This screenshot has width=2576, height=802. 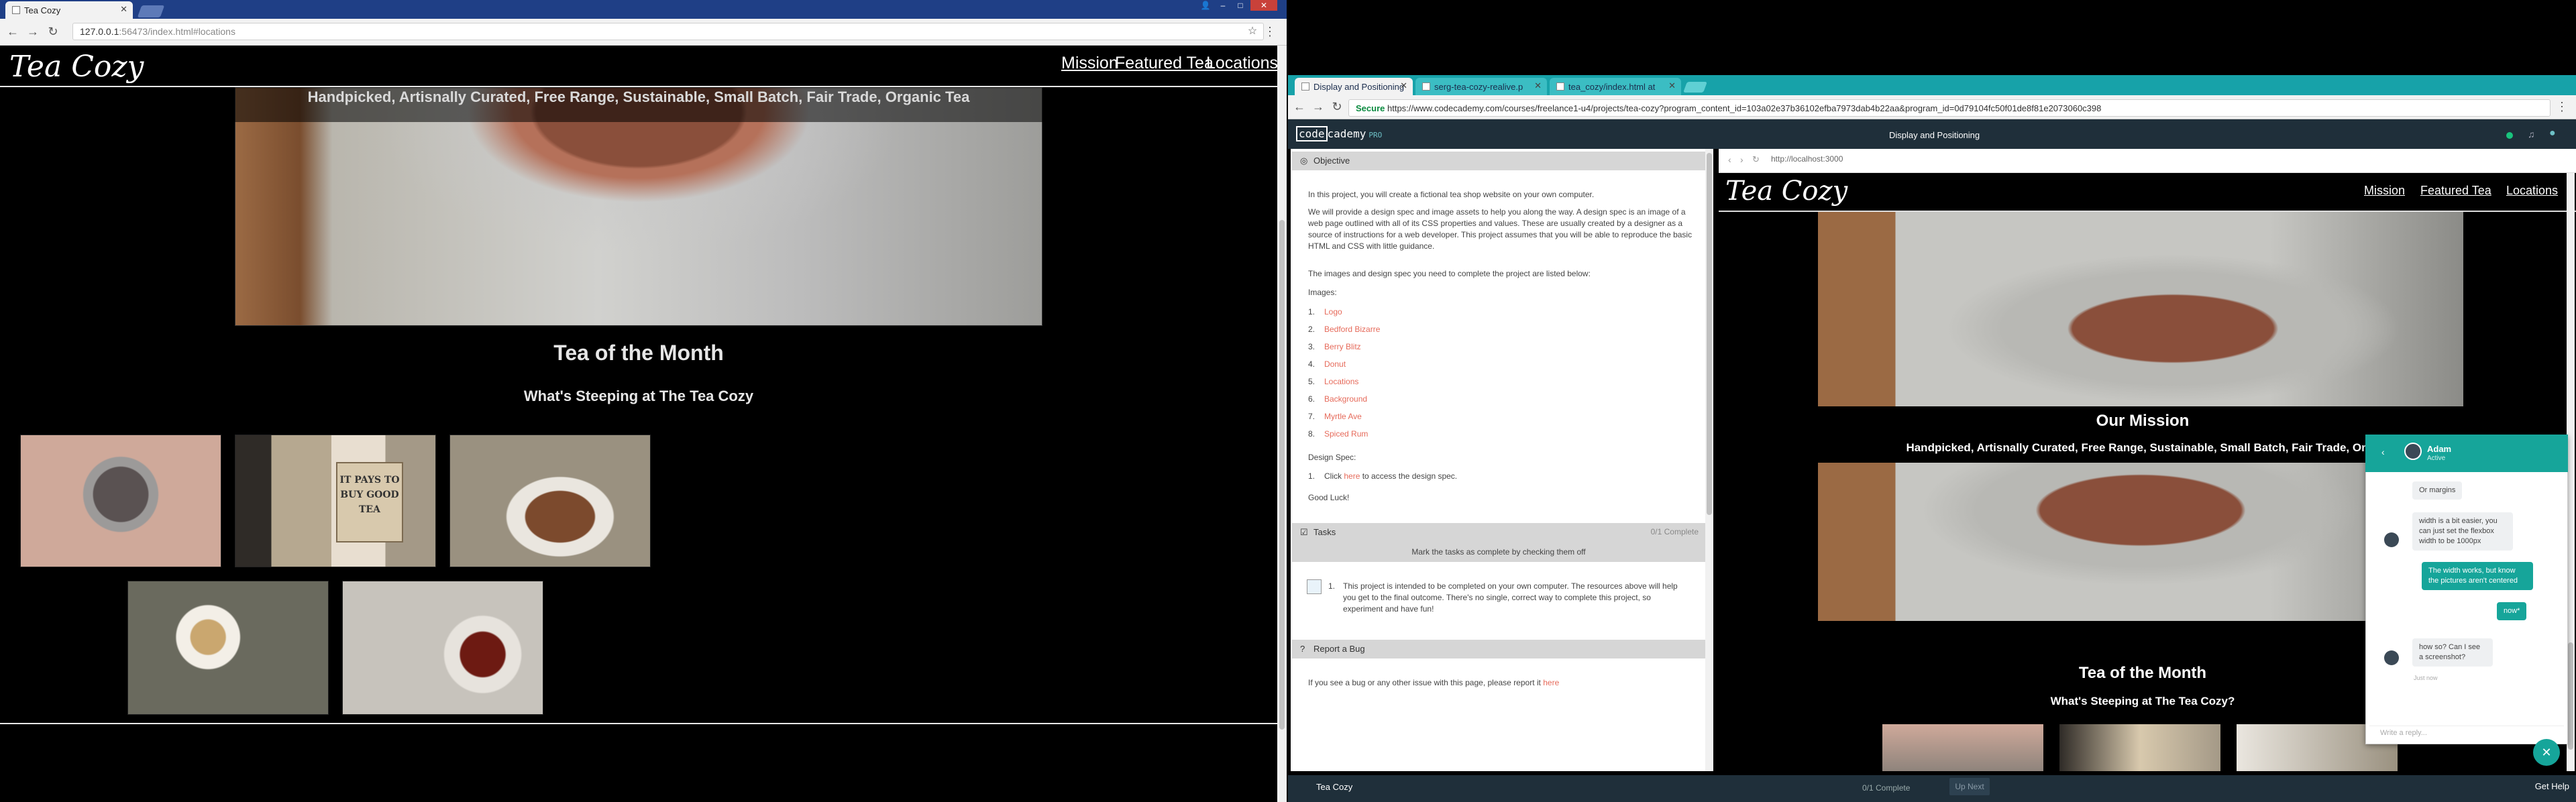 I want to click on tasks-header-label: Tasks, so click(x=1324, y=532).